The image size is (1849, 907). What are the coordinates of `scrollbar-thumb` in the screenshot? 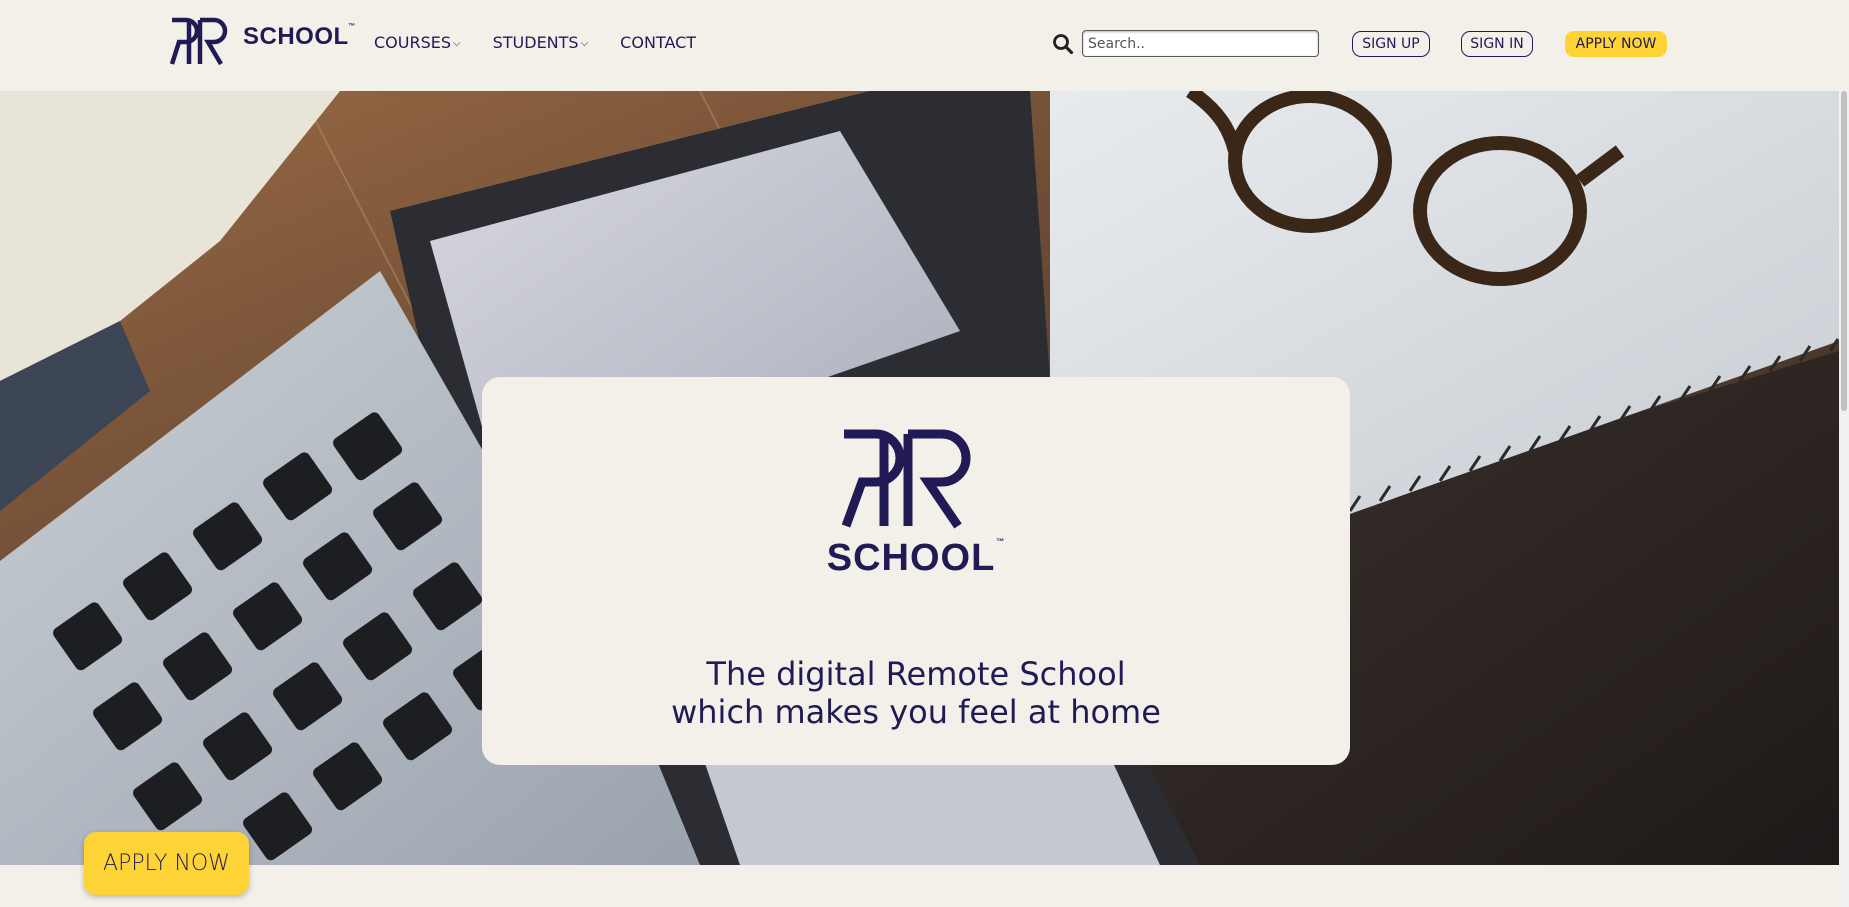 It's located at (1844, 251).